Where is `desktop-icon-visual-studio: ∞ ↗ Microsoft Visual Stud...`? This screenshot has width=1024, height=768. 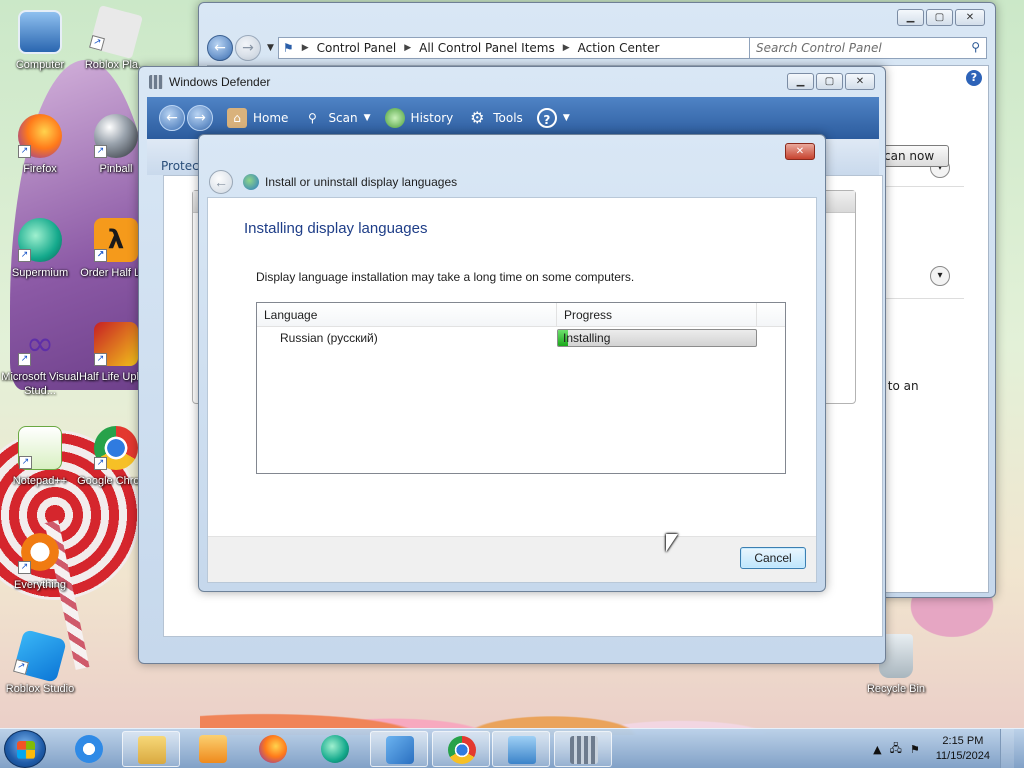
desktop-icon-visual-studio: ∞ ↗ Microsoft Visual Stud... is located at coordinates (40, 360).